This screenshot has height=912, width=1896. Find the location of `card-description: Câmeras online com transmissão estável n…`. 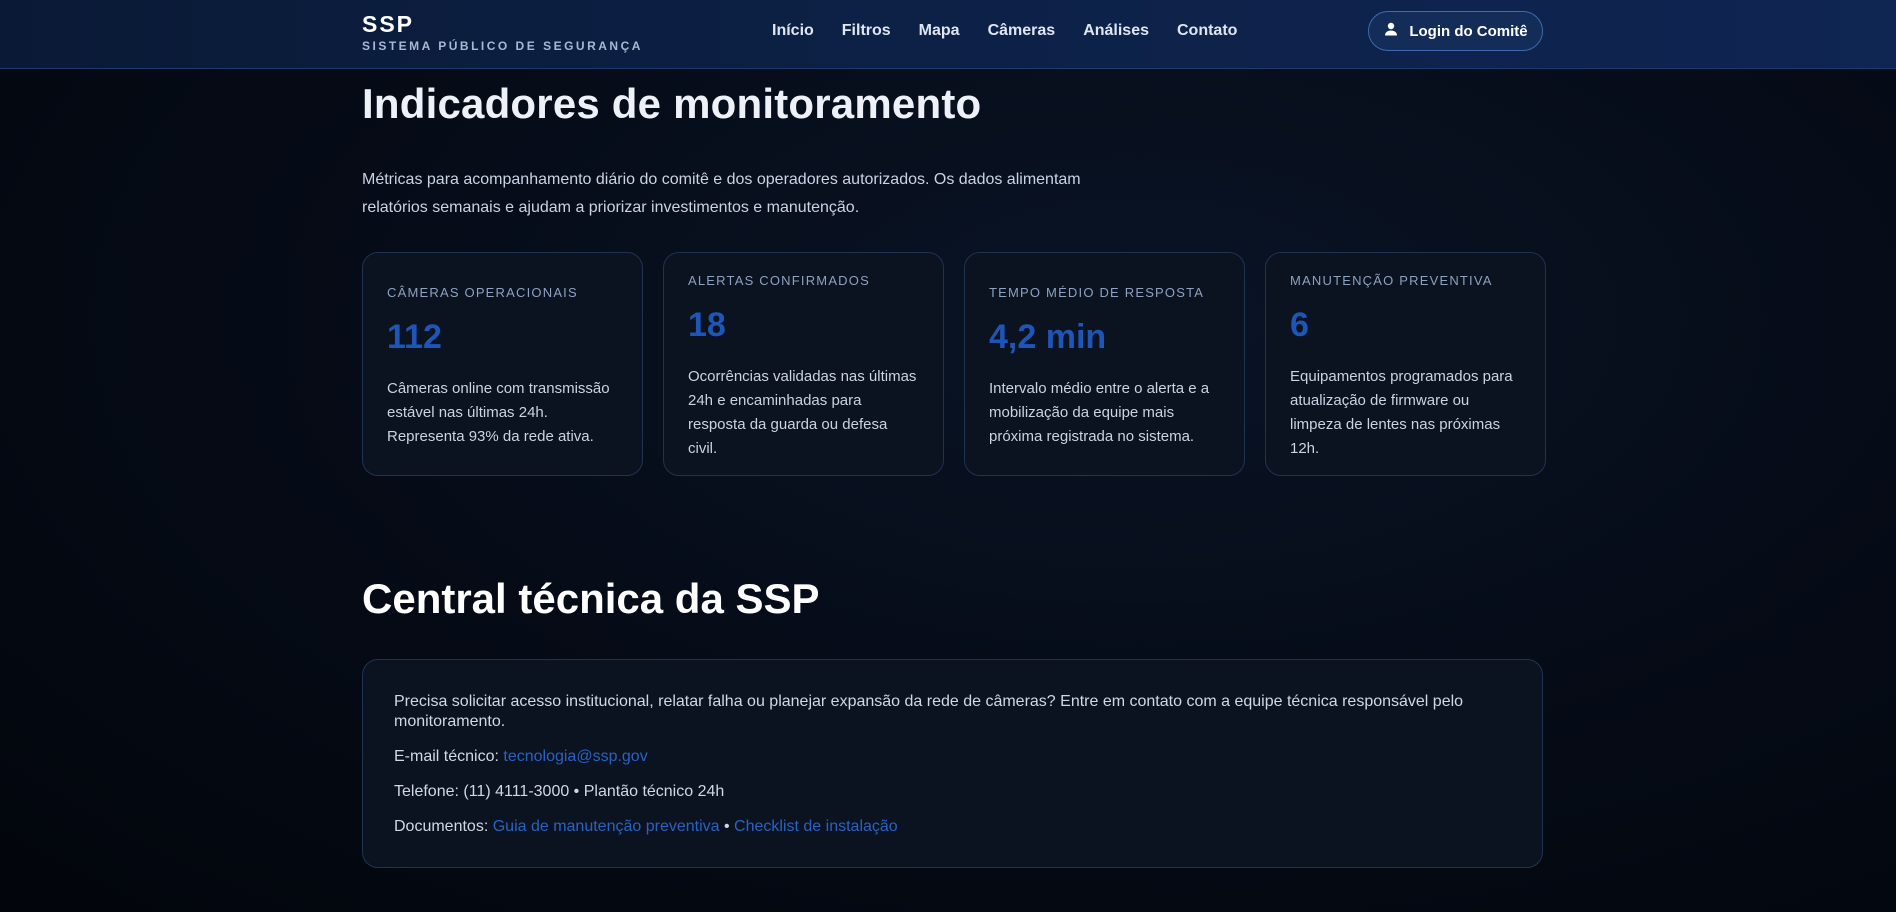

card-description: Câmeras online com transmissão estável n… is located at coordinates (498, 412).